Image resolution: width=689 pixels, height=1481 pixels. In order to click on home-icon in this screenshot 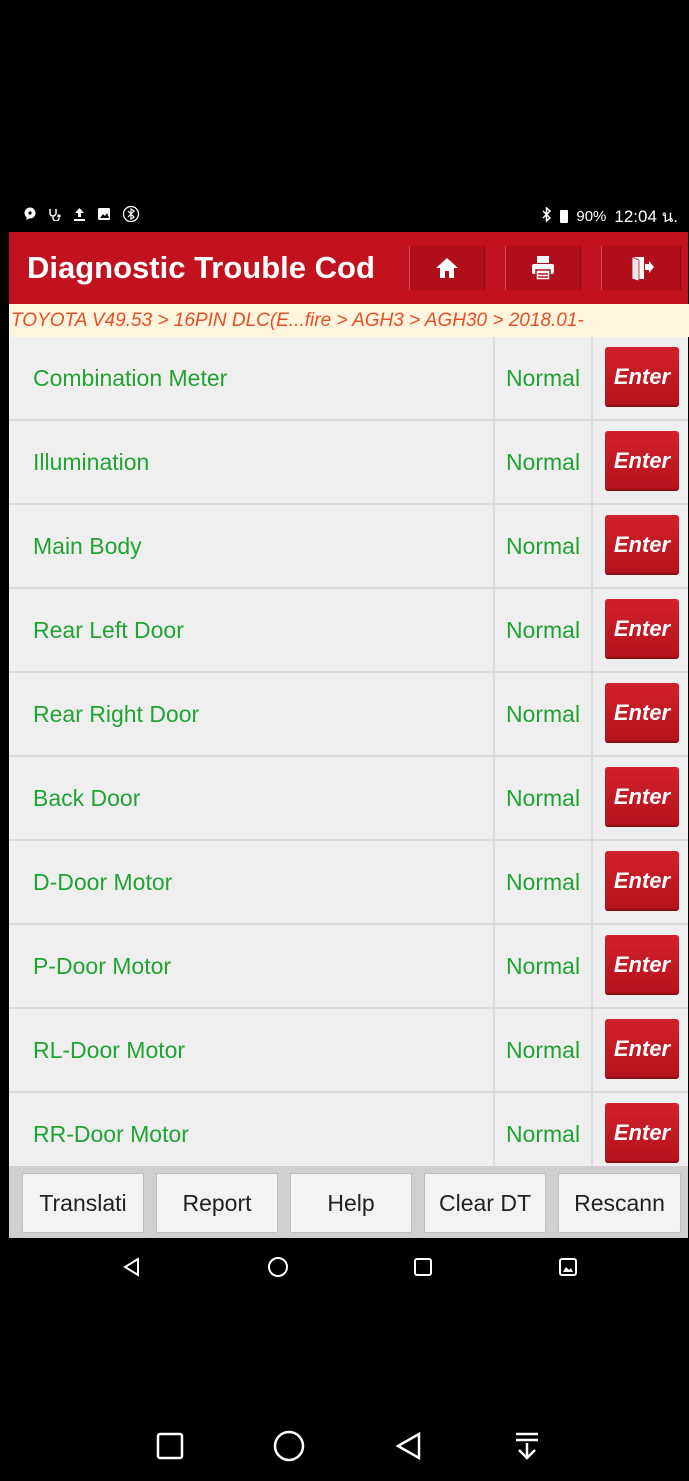, I will do `click(447, 268)`.